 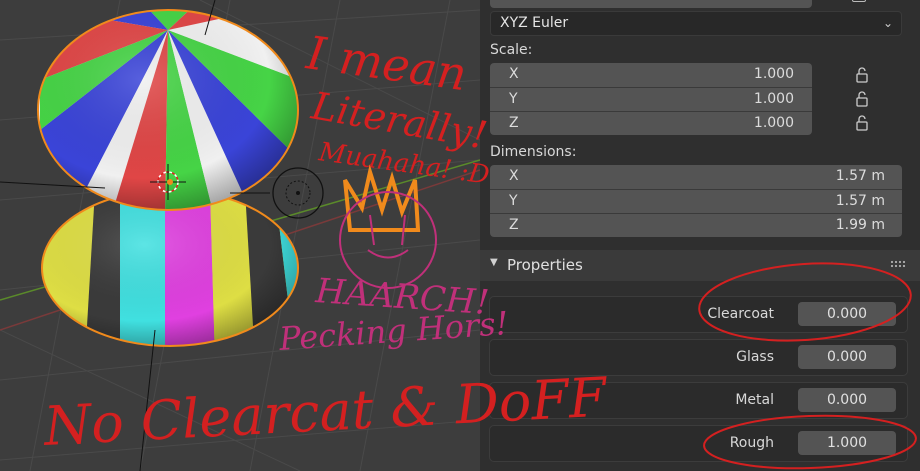 What do you see at coordinates (887, 23) in the screenshot?
I see `chevron-down-icon: ⌄` at bounding box center [887, 23].